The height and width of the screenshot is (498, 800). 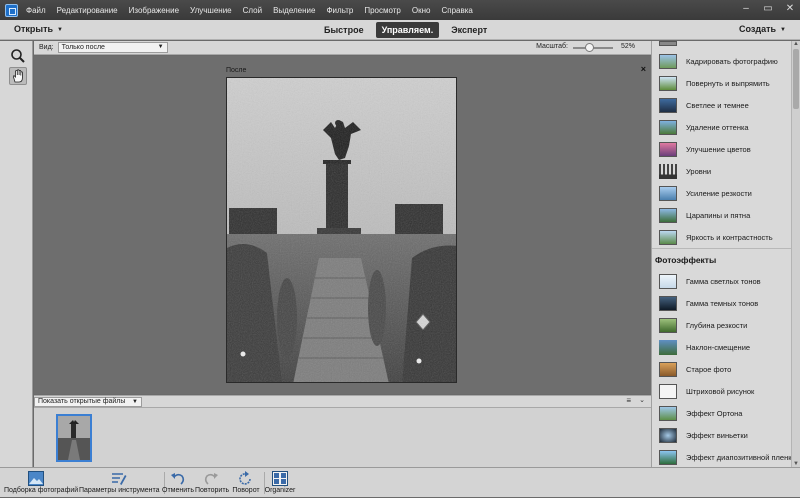 I want to click on sharpen-icon, so click(x=668, y=193).